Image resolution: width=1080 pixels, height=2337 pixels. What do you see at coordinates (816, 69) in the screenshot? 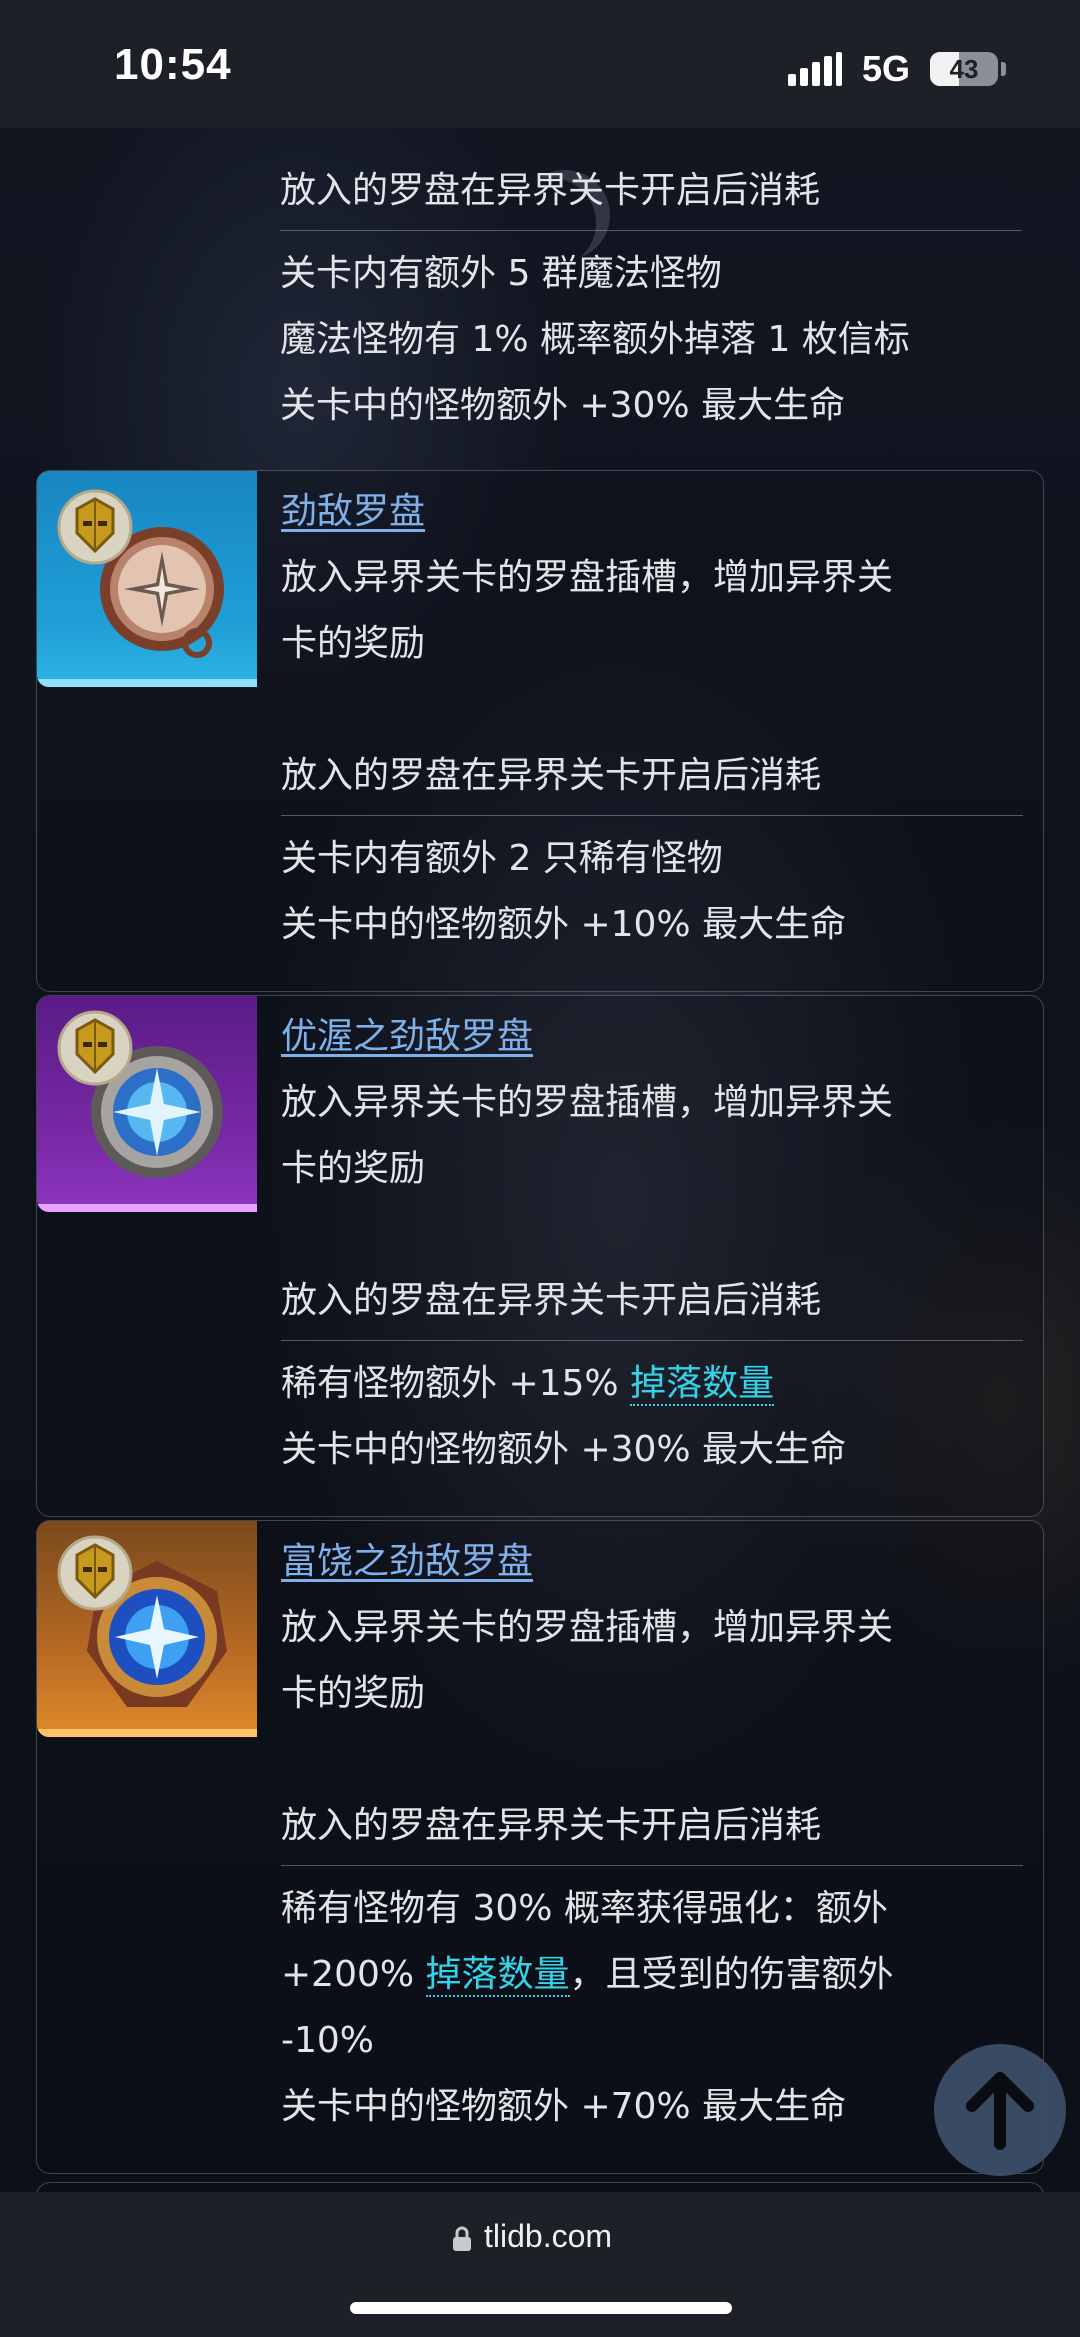
I see `signal-icon` at bounding box center [816, 69].